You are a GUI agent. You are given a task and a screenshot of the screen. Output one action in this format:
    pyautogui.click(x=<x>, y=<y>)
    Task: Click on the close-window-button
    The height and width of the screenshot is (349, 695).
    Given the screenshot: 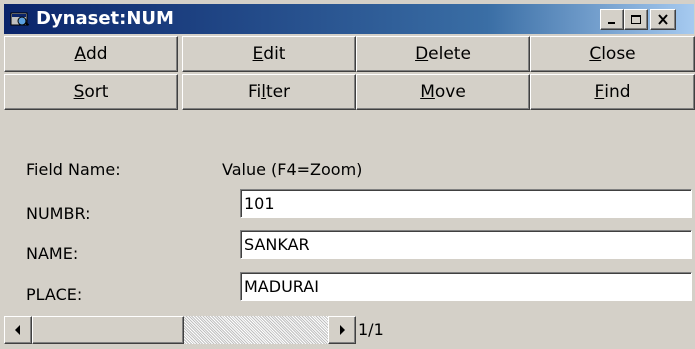 What is the action you would take?
    pyautogui.click(x=663, y=19)
    